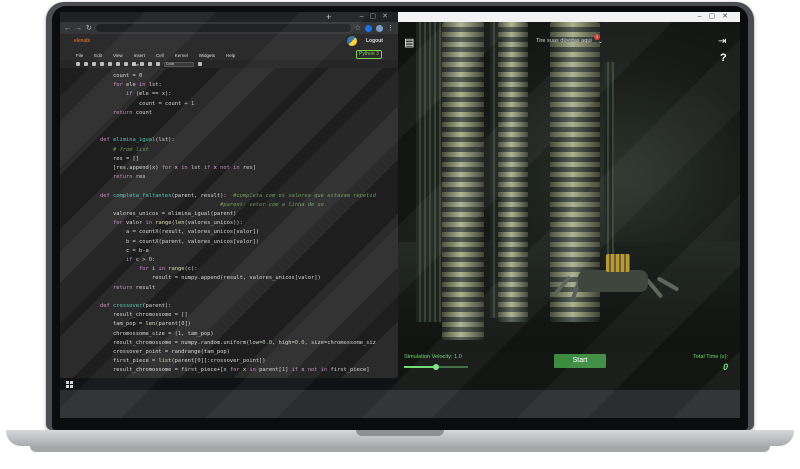 The height and width of the screenshot is (469, 800). Describe the element at coordinates (179, 64) in the screenshot. I see `cell-type-select: Code` at that location.